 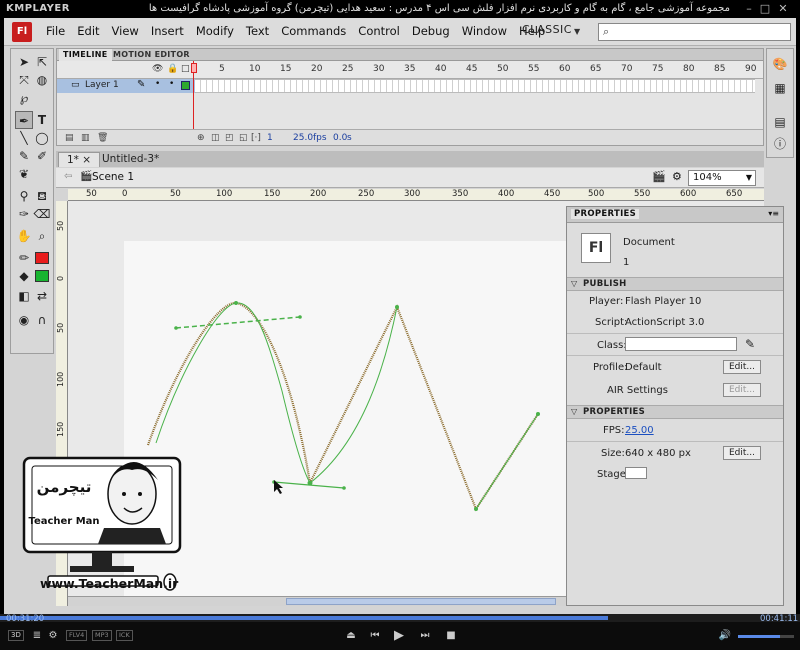 I want to click on menu-commands: Commands, so click(x=313, y=31).